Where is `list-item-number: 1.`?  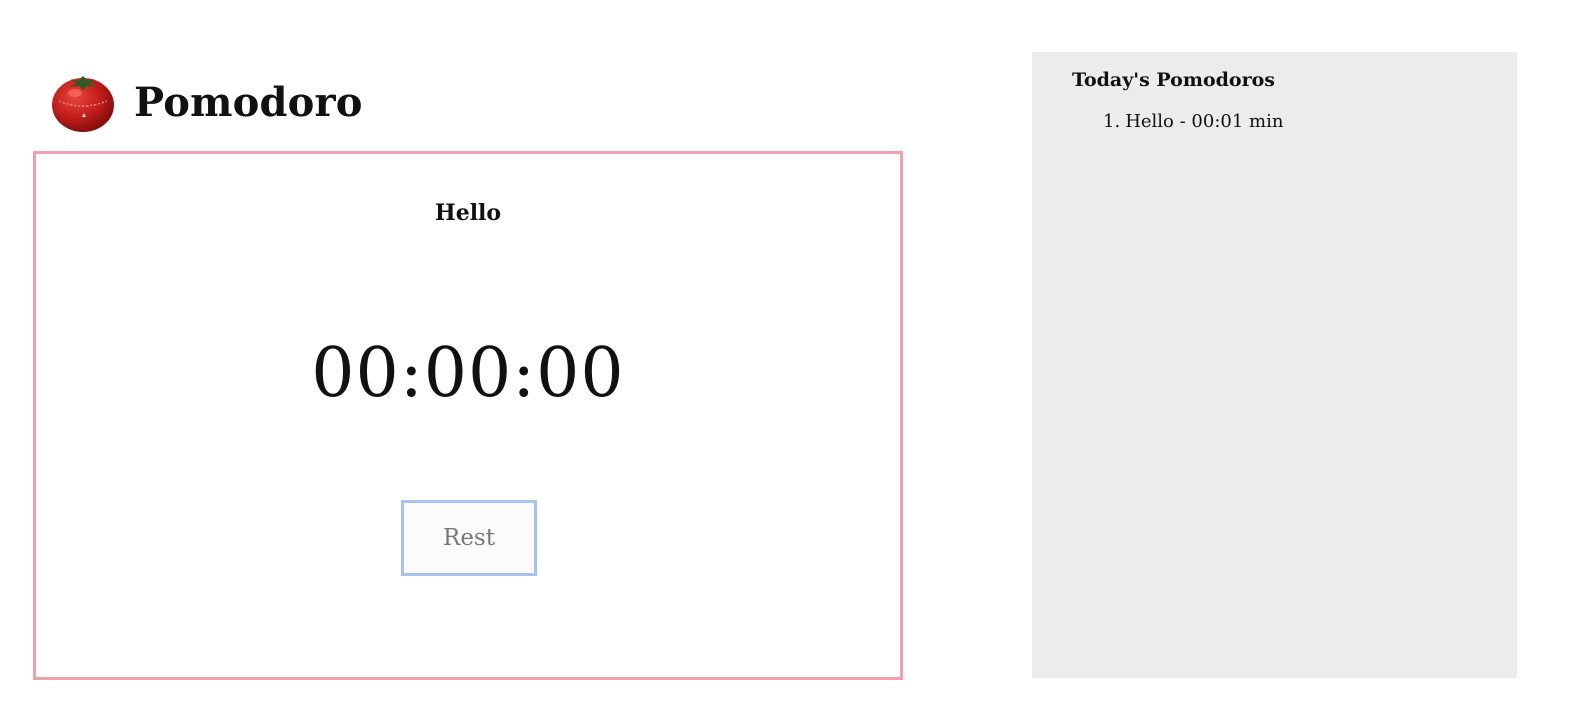 list-item-number: 1. is located at coordinates (1112, 121).